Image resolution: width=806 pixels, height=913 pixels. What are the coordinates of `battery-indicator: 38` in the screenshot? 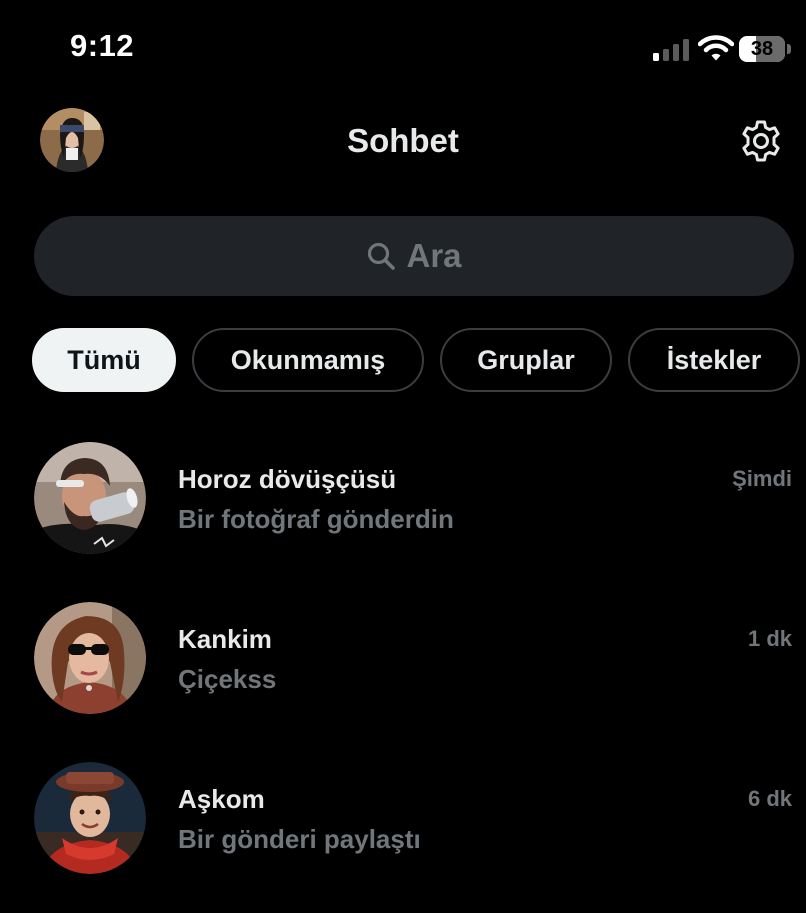 It's located at (765, 50).